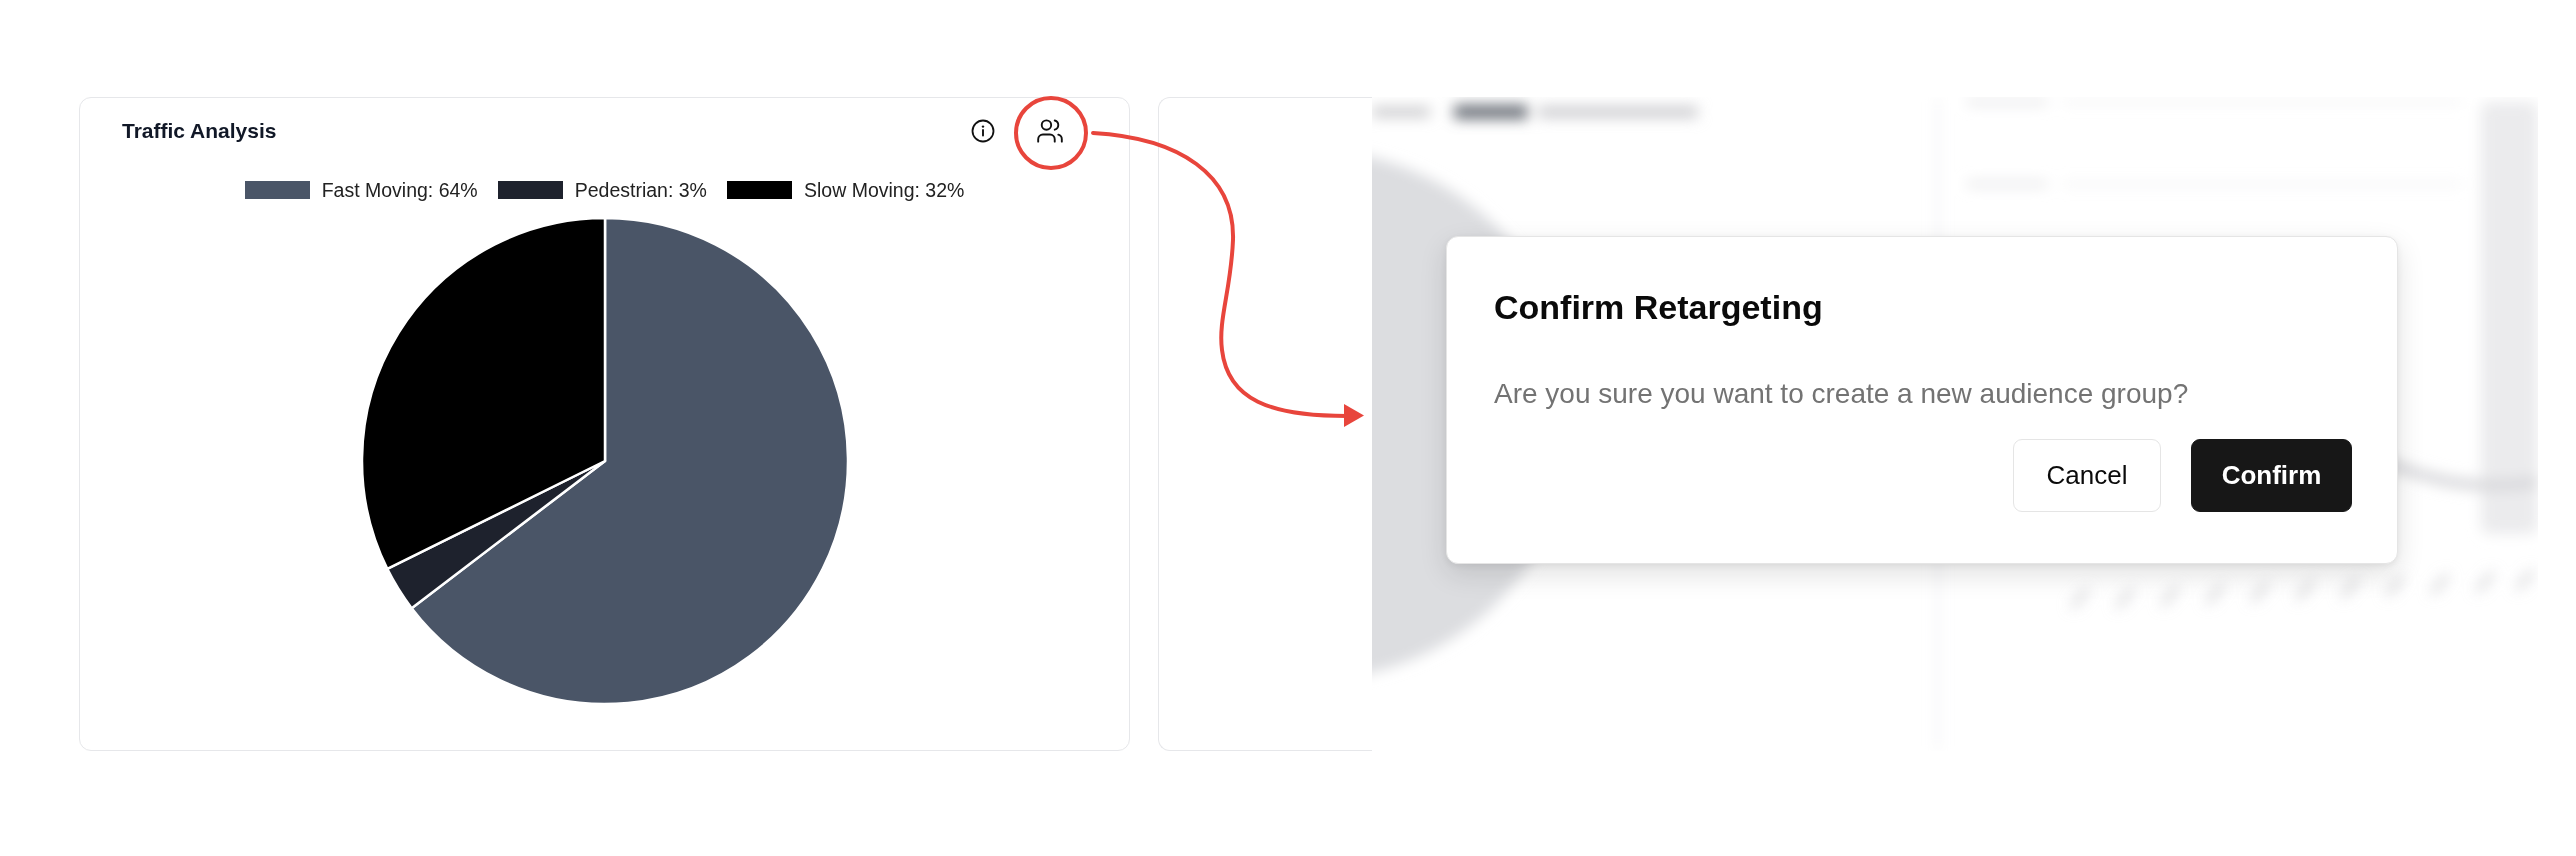 The width and height of the screenshot is (2576, 856). I want to click on legend-label: Fast Moving: 64%, so click(399, 190).